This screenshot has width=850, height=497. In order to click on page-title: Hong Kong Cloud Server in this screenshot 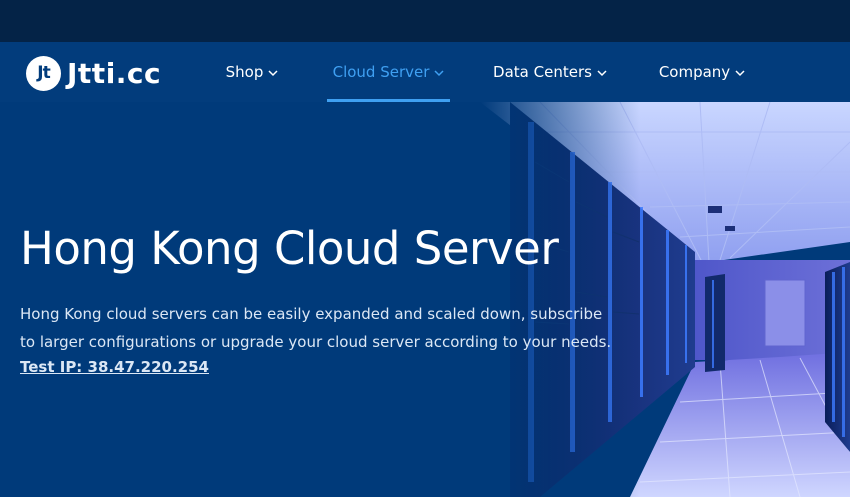, I will do `click(289, 248)`.